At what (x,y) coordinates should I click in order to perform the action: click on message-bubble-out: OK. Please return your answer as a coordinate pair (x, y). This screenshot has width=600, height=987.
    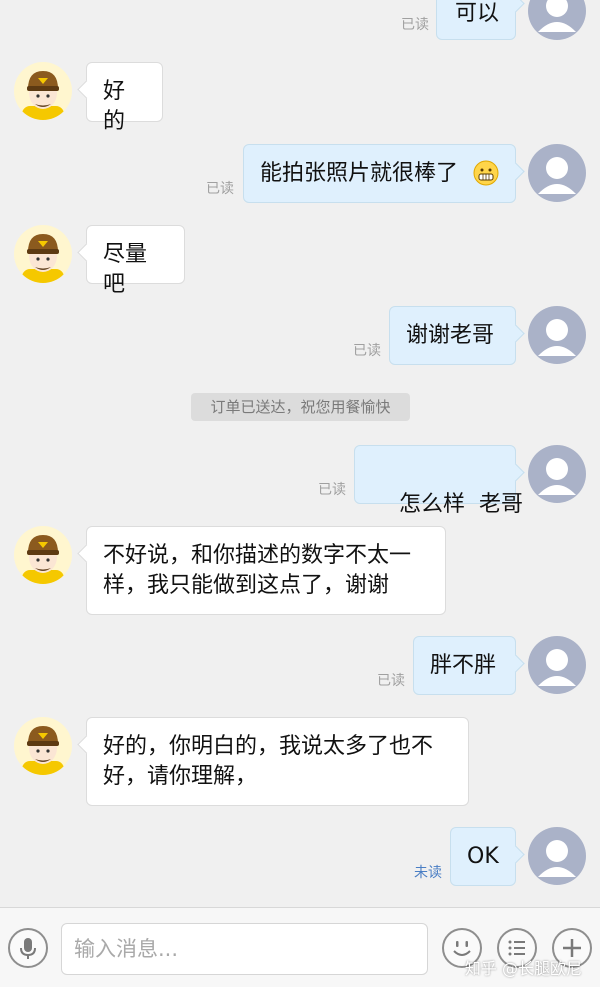
    Looking at the image, I should click on (483, 856).